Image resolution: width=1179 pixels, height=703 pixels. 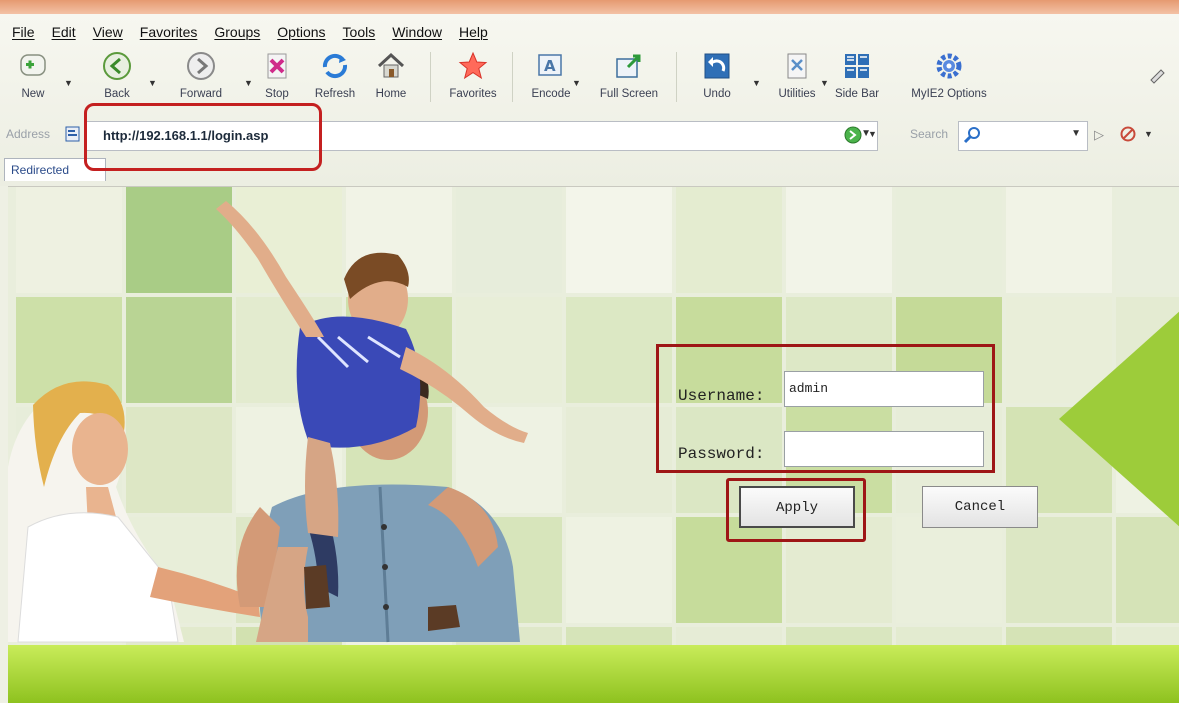 What do you see at coordinates (629, 94) in the screenshot?
I see `full-screen-label: Full Screen` at bounding box center [629, 94].